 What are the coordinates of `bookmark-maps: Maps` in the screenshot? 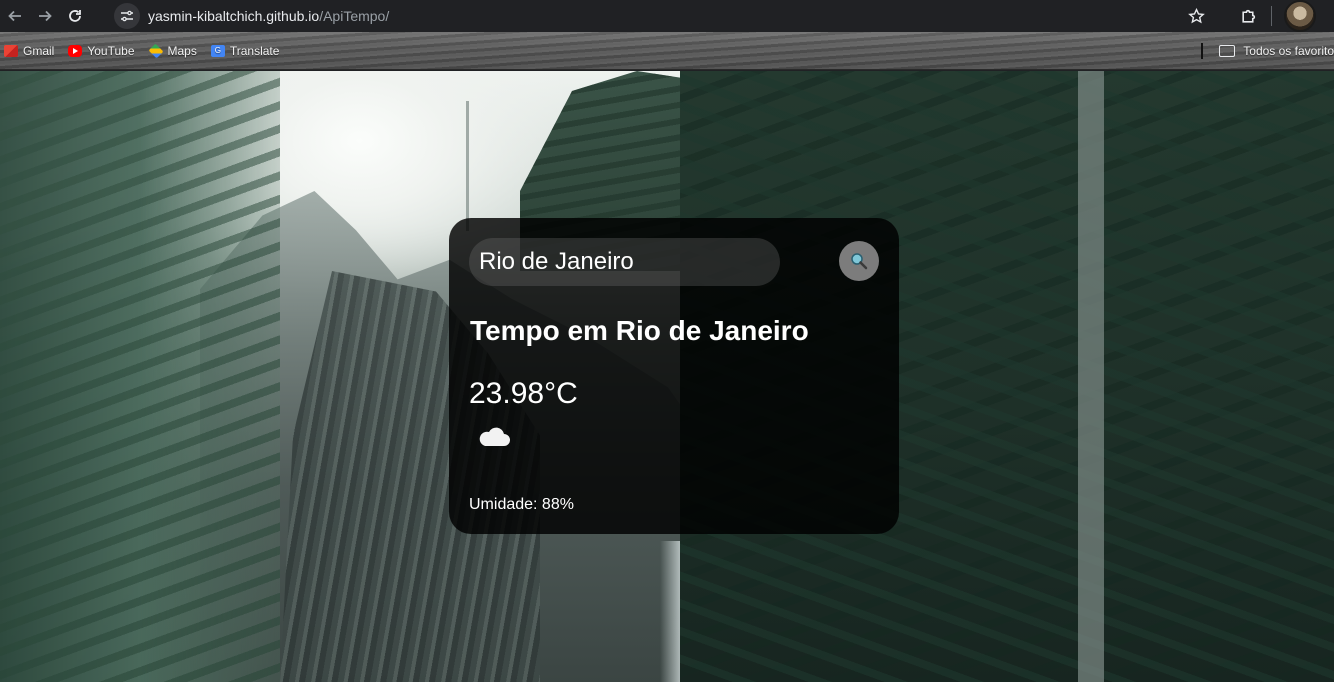 It's located at (172, 50).